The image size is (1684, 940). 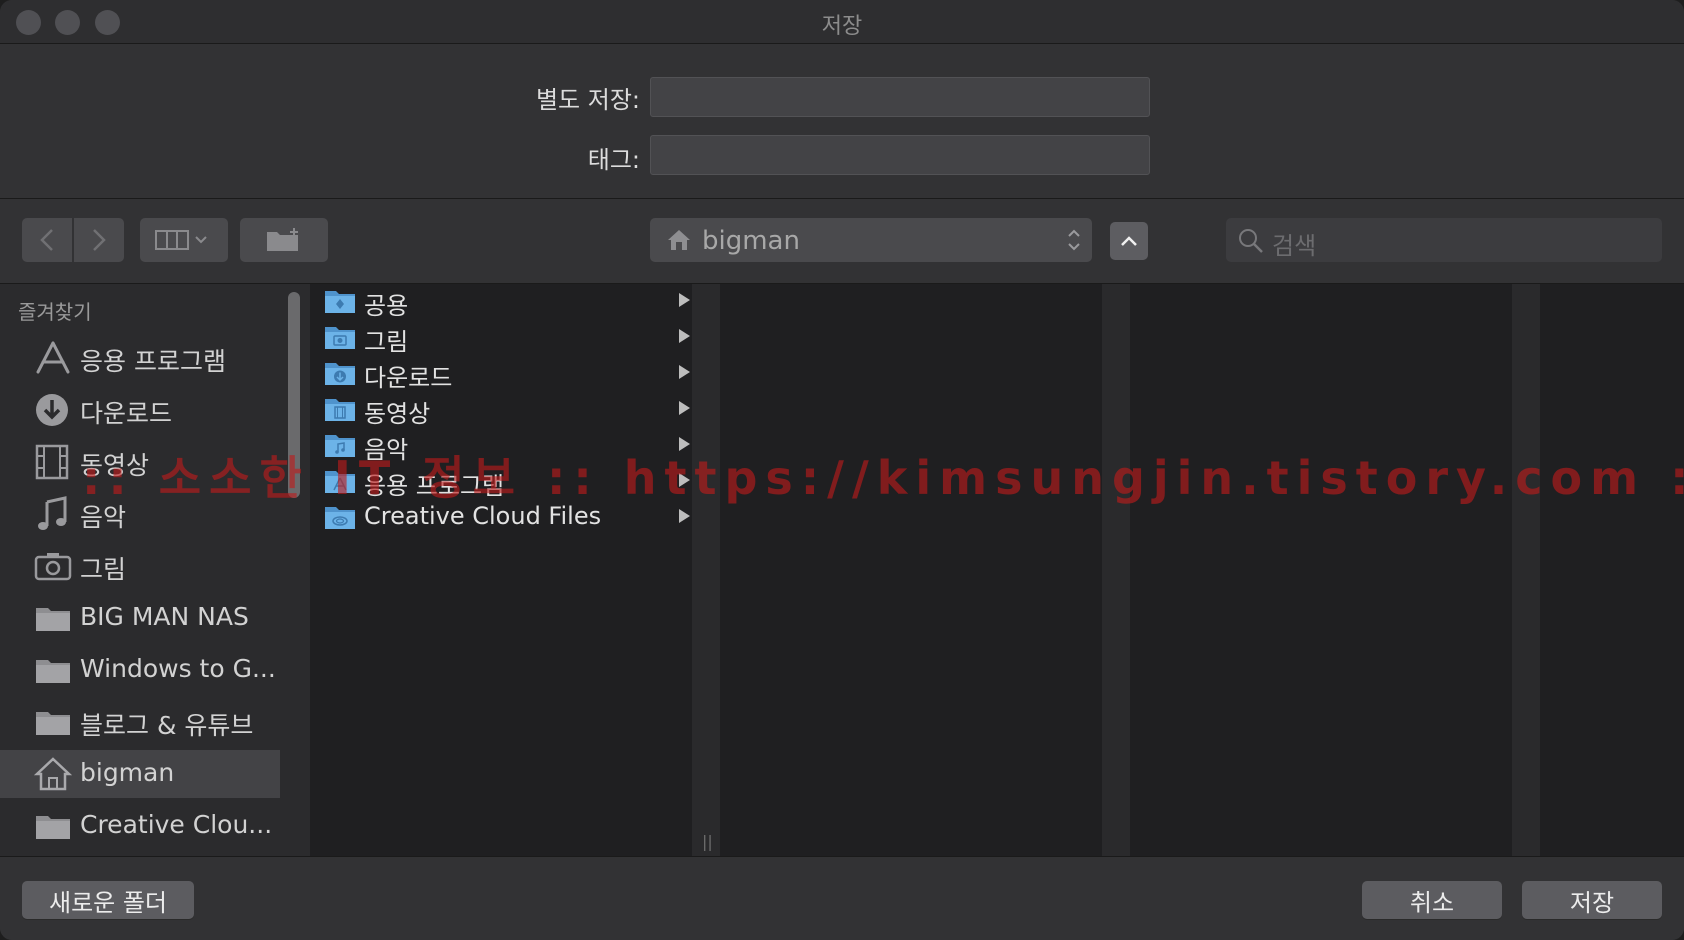 I want to click on camera-icon, so click(x=53, y=567).